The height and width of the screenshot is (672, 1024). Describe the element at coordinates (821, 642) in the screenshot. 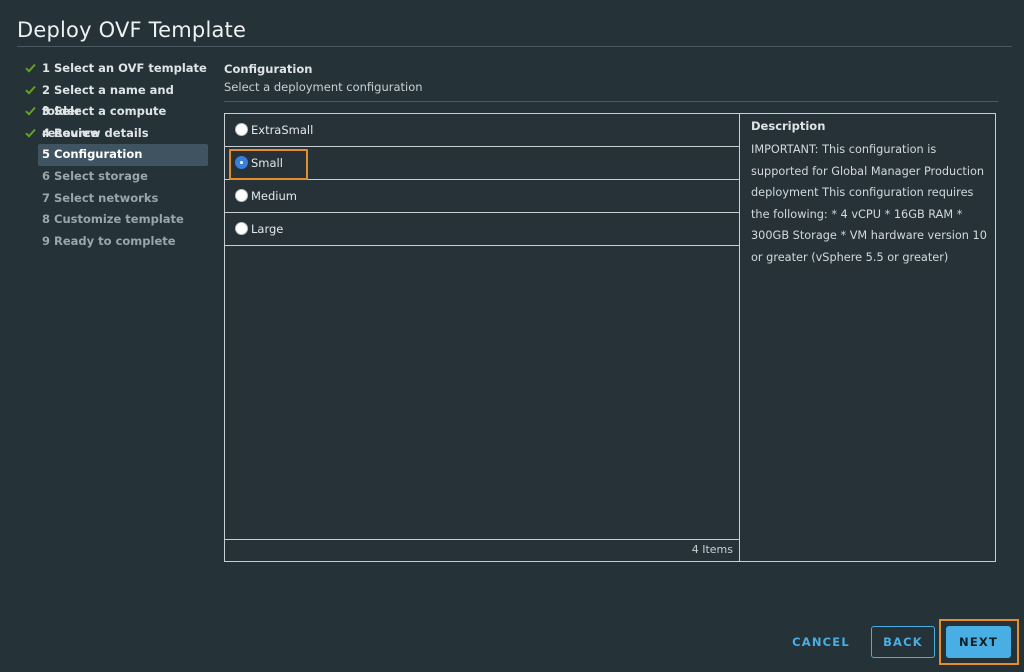

I see `cancel-button: CANCEL` at that location.